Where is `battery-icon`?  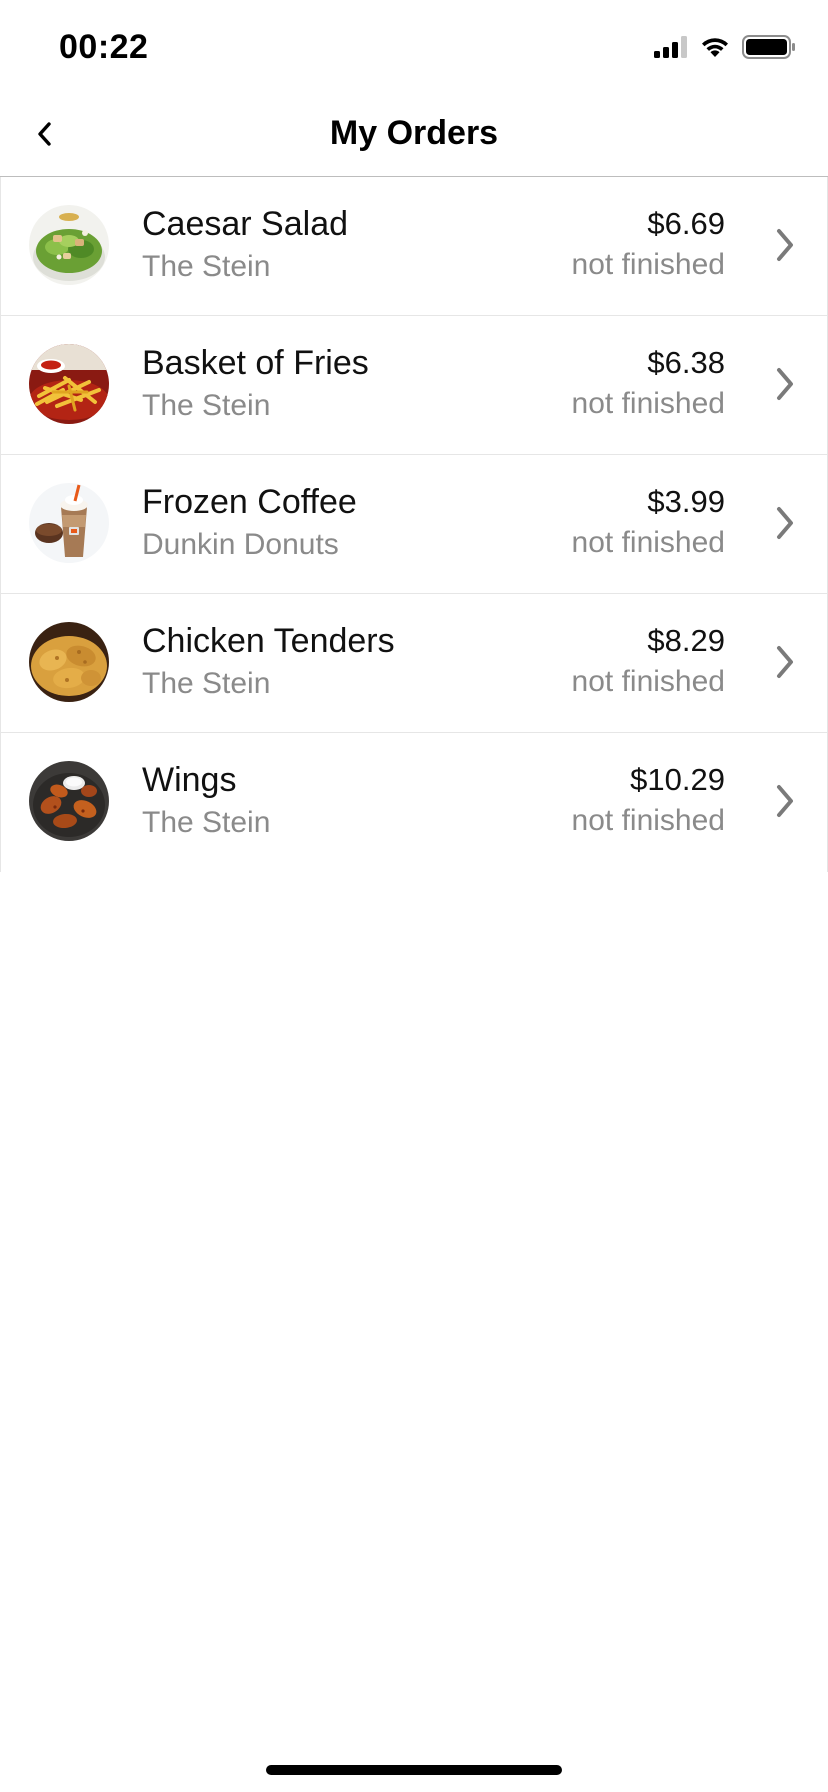
battery-icon is located at coordinates (769, 49).